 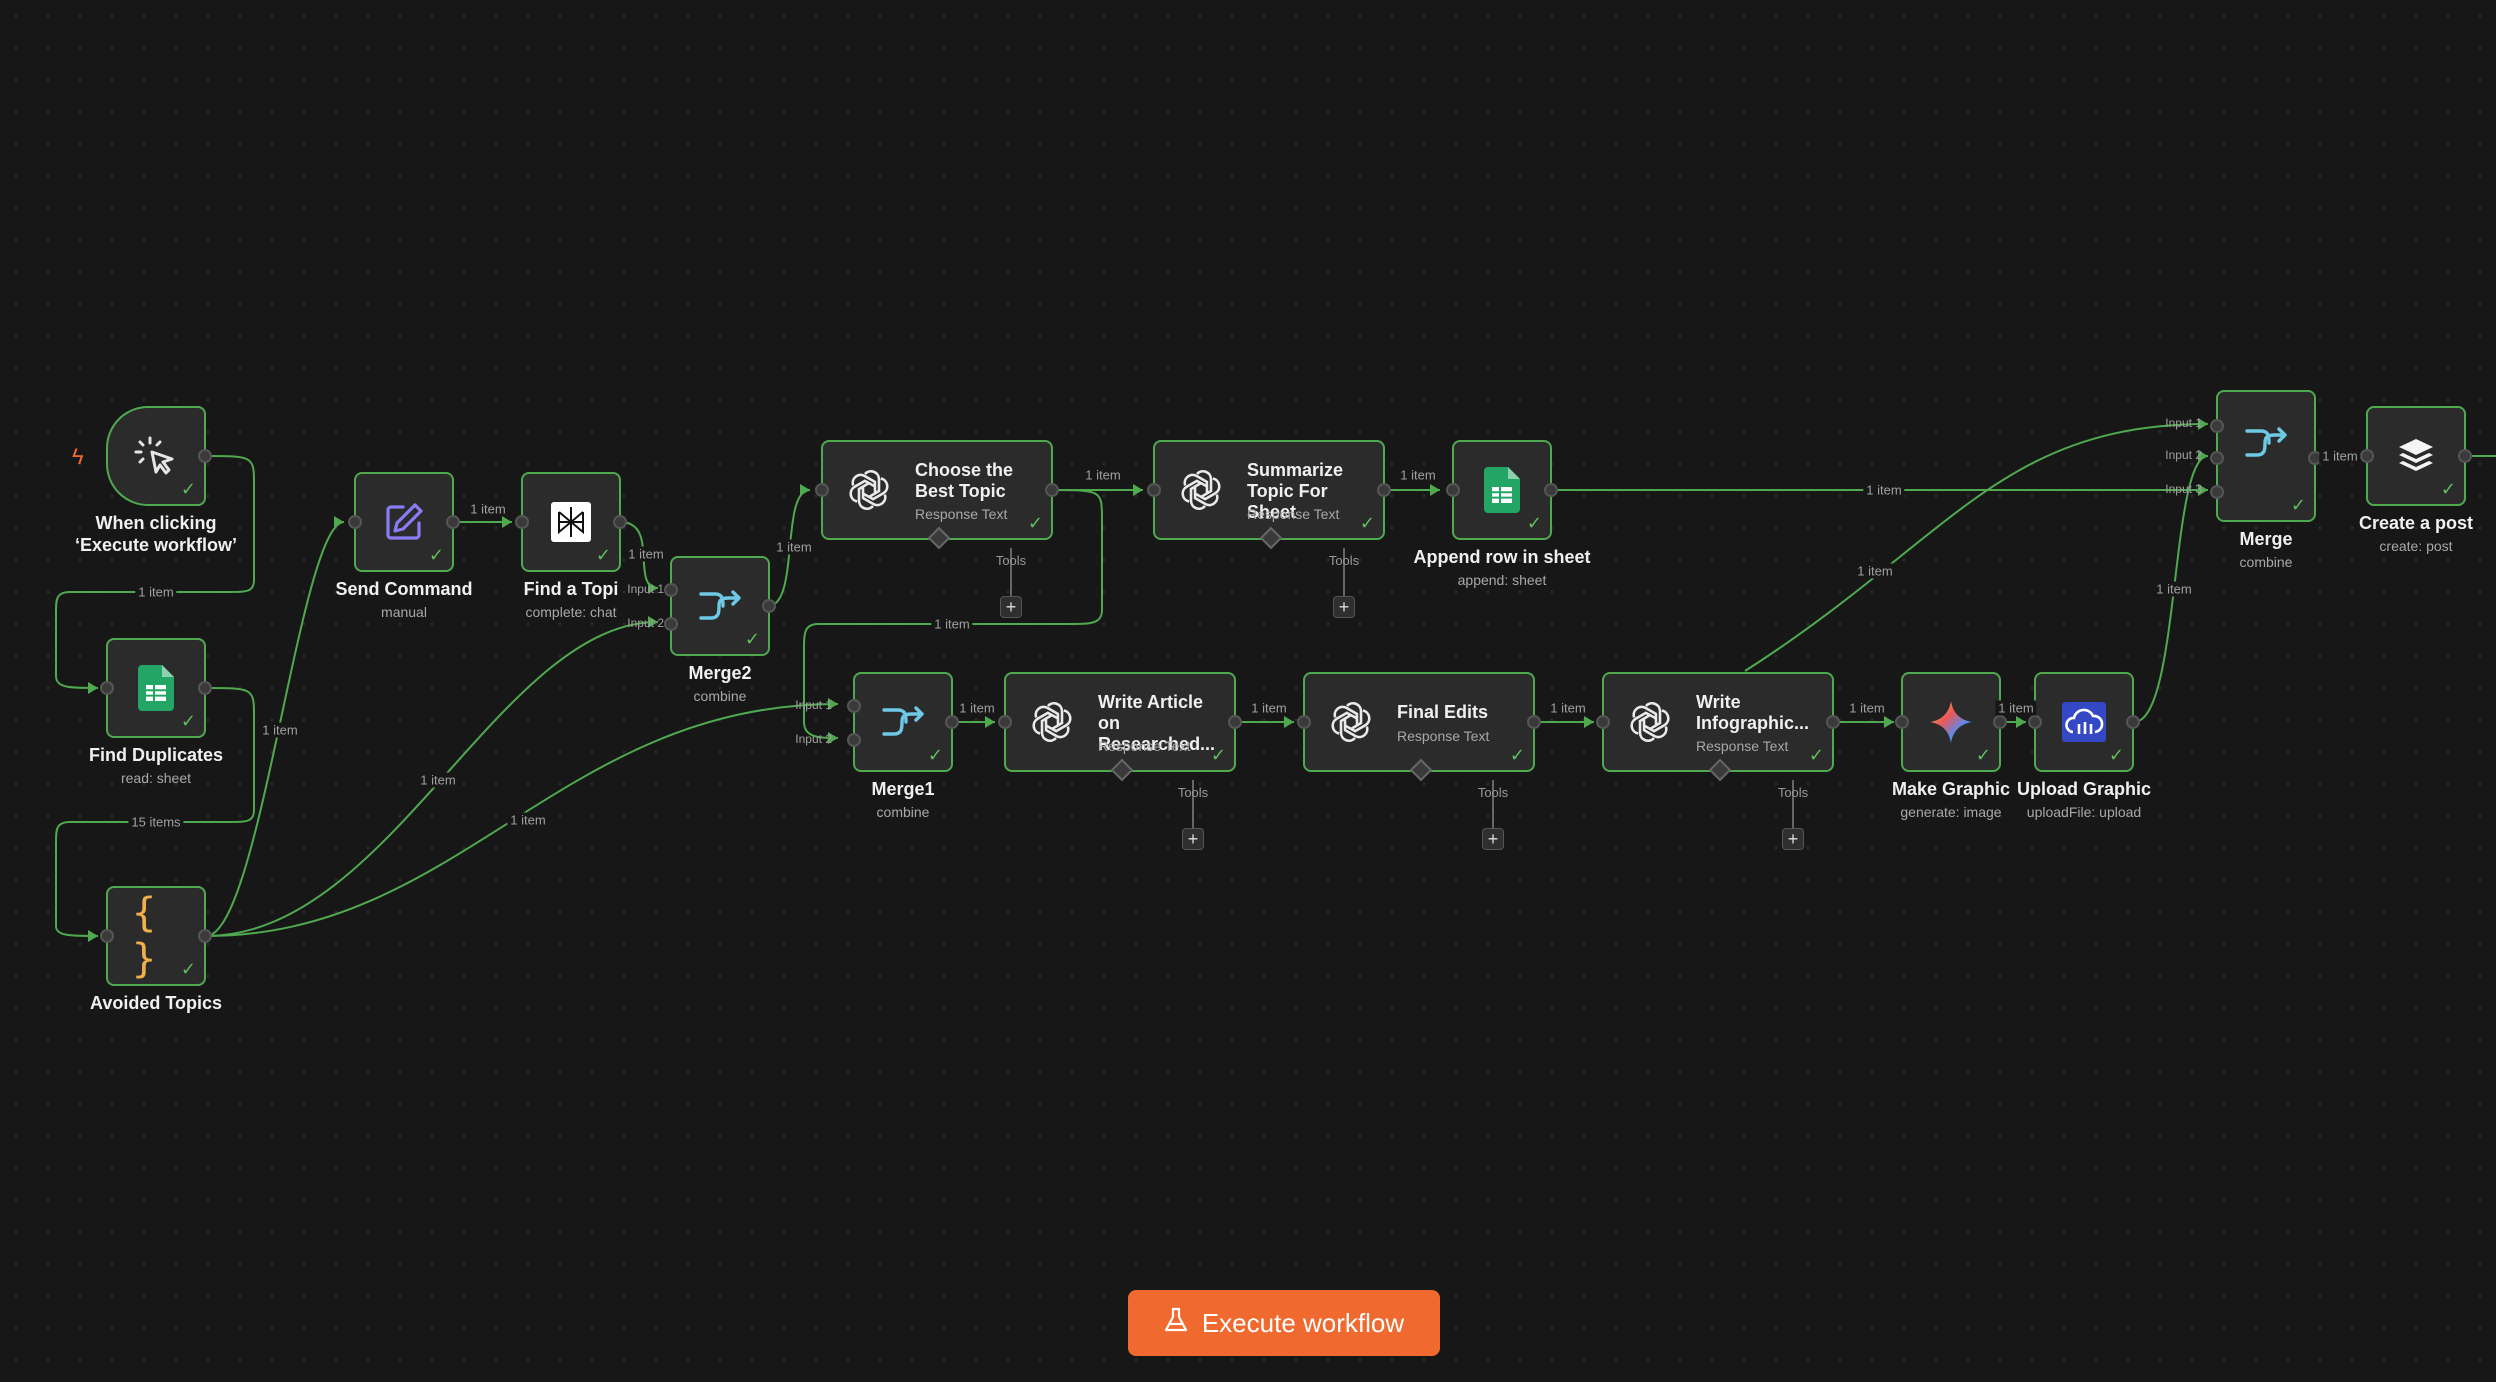 What do you see at coordinates (2084, 799) in the screenshot?
I see `node-upload-graphic-label: Upload Graphic uploadFile: upload` at bounding box center [2084, 799].